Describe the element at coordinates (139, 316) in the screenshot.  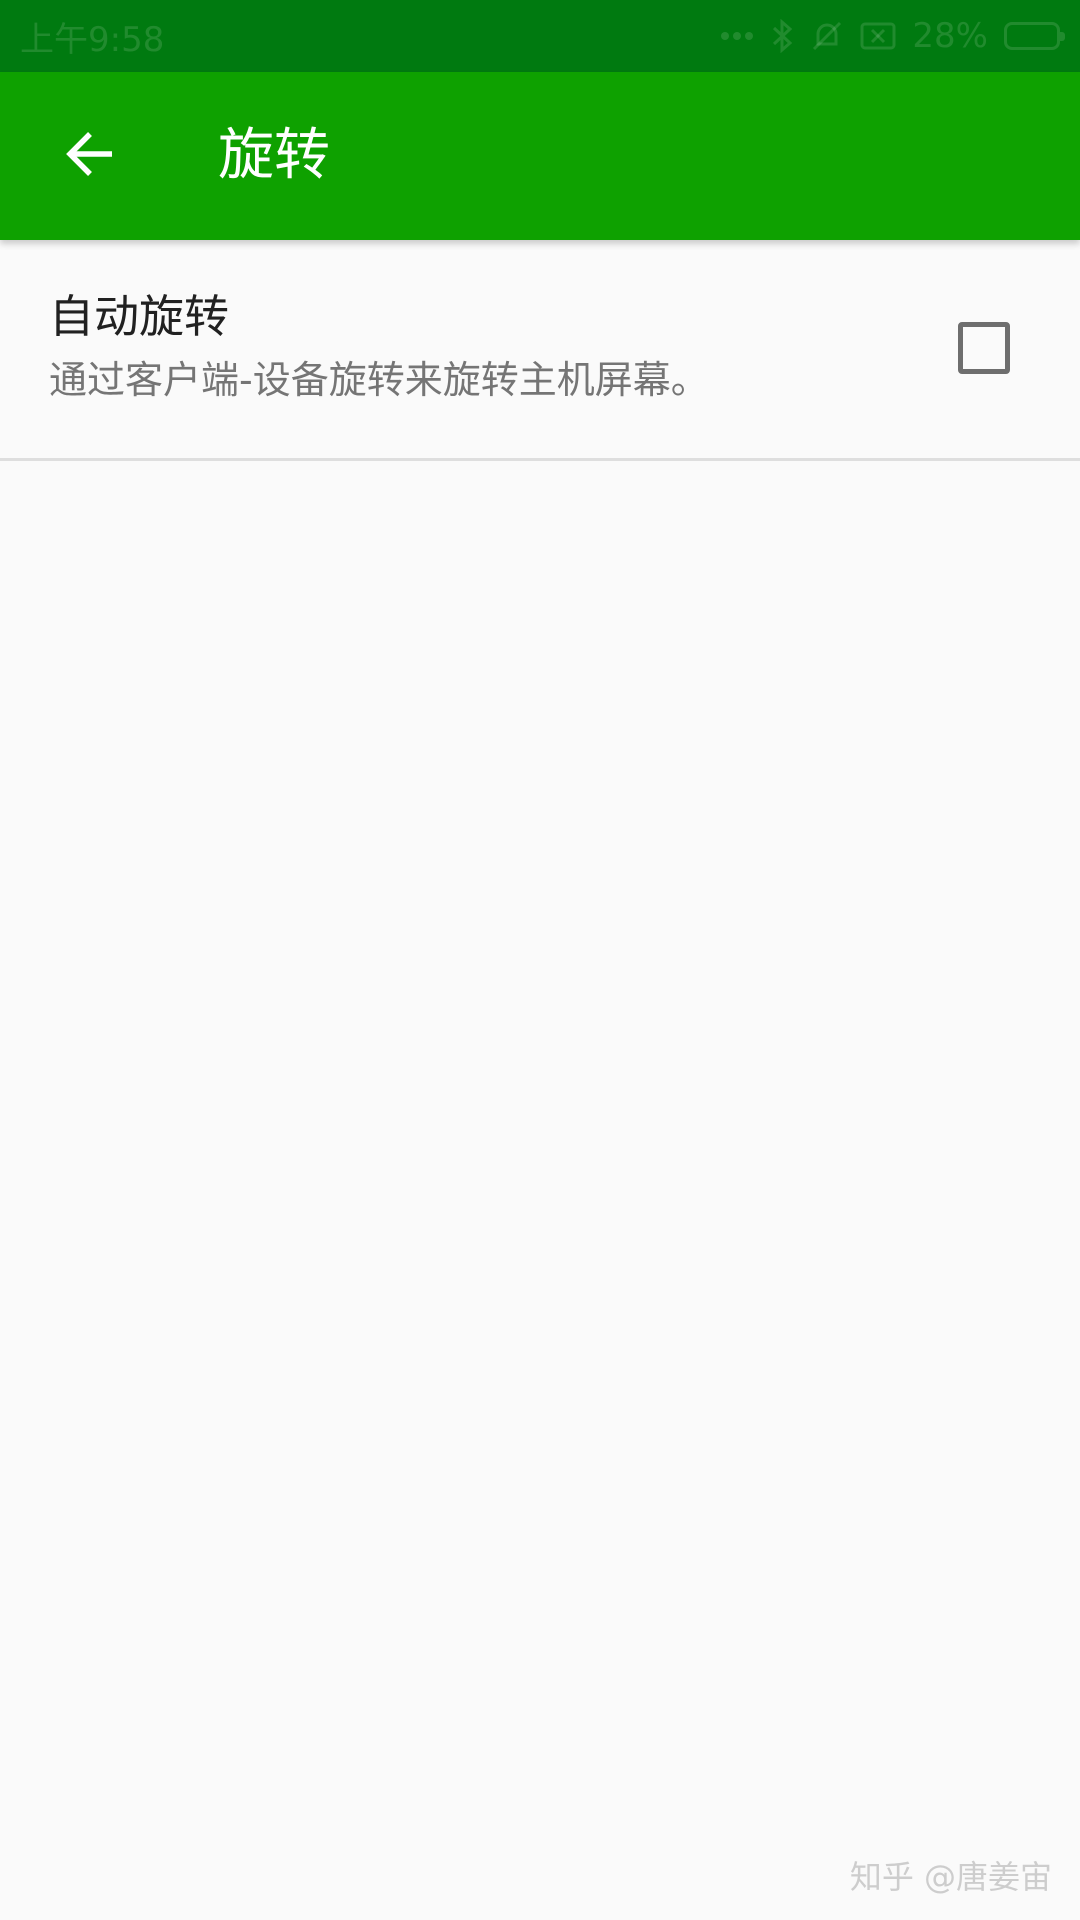
I see `preference-title: 自动旋转` at that location.